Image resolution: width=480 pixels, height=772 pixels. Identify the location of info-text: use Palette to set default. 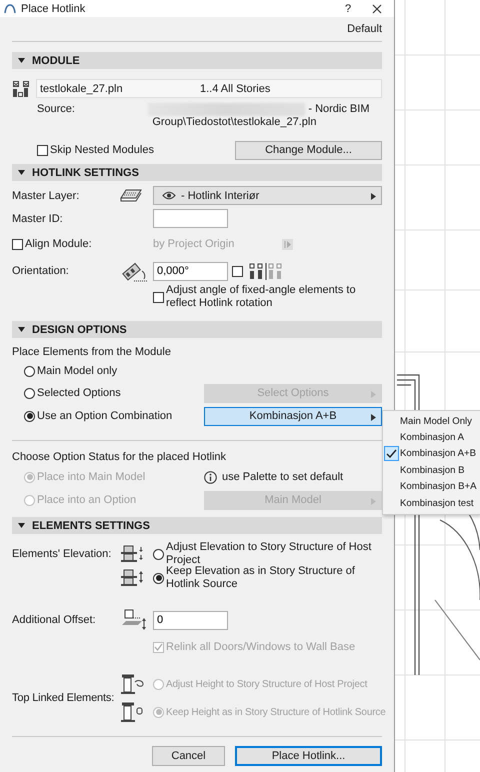
(283, 477).